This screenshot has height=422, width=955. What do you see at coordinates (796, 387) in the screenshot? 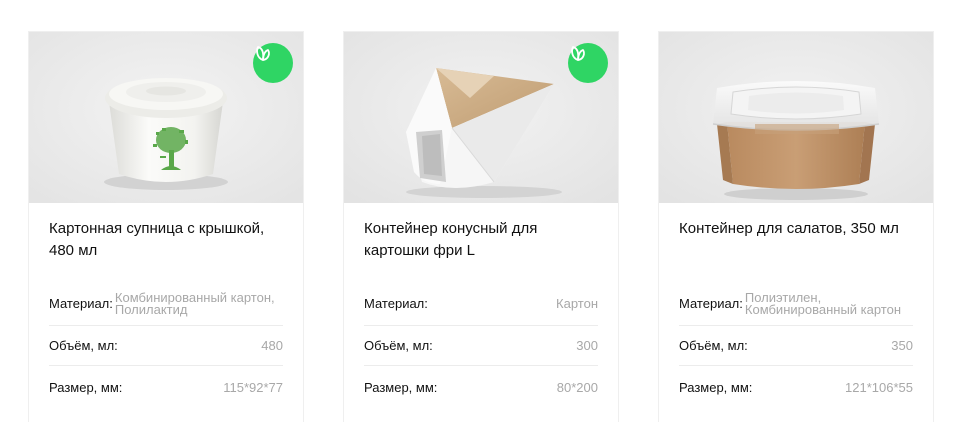
I see `spec-row-size: Размер, мм: 121*106*55` at bounding box center [796, 387].